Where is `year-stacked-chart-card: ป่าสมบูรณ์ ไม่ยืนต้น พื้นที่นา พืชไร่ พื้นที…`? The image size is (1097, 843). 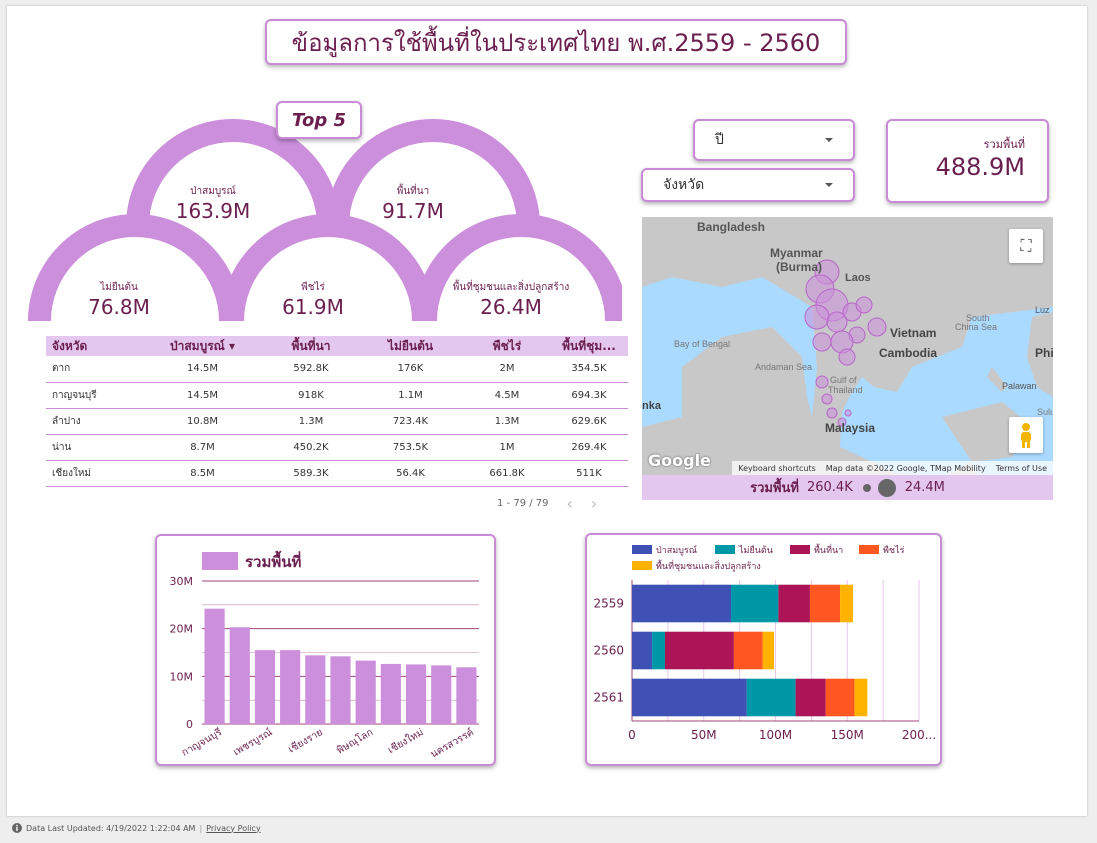
year-stacked-chart-card: ป่าสมบูรณ์ ไม่ยืนต้น พื้นที่นา พืชไร่ พื้นที… is located at coordinates (763, 649).